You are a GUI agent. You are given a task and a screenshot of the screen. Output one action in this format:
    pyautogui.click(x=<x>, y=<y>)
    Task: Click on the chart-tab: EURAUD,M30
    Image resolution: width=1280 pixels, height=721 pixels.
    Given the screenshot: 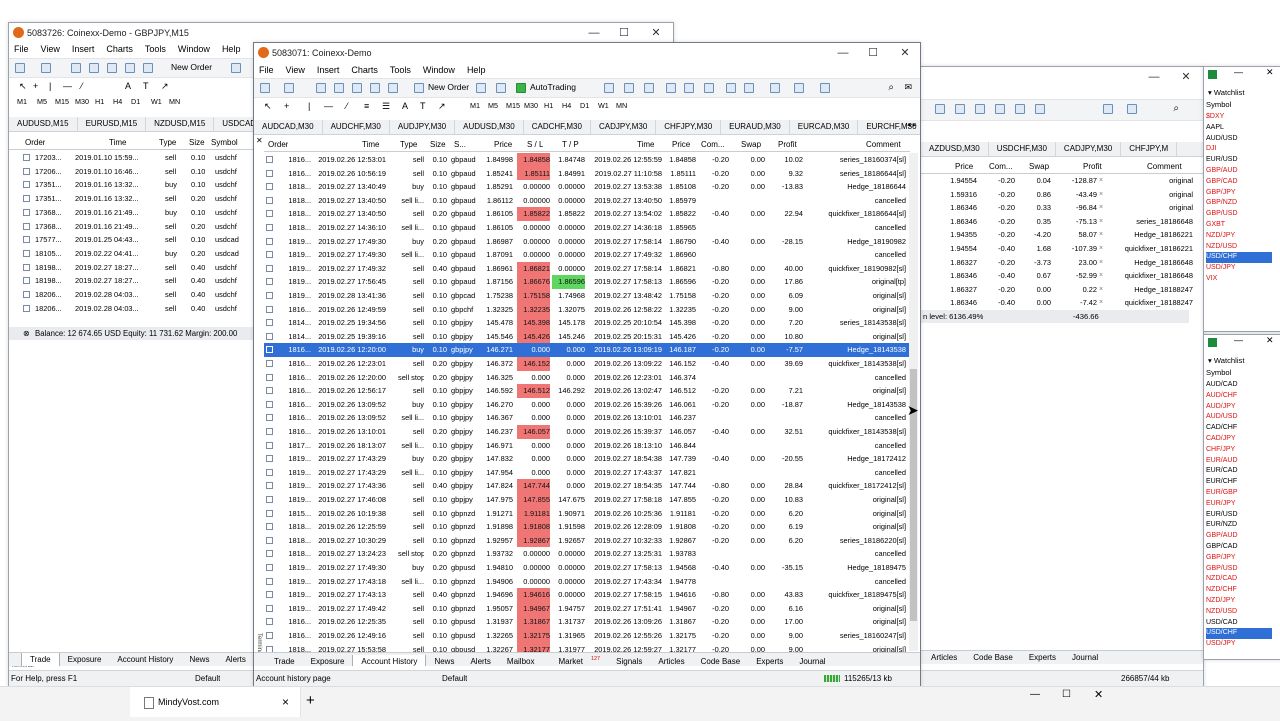 What is the action you would take?
    pyautogui.click(x=755, y=127)
    